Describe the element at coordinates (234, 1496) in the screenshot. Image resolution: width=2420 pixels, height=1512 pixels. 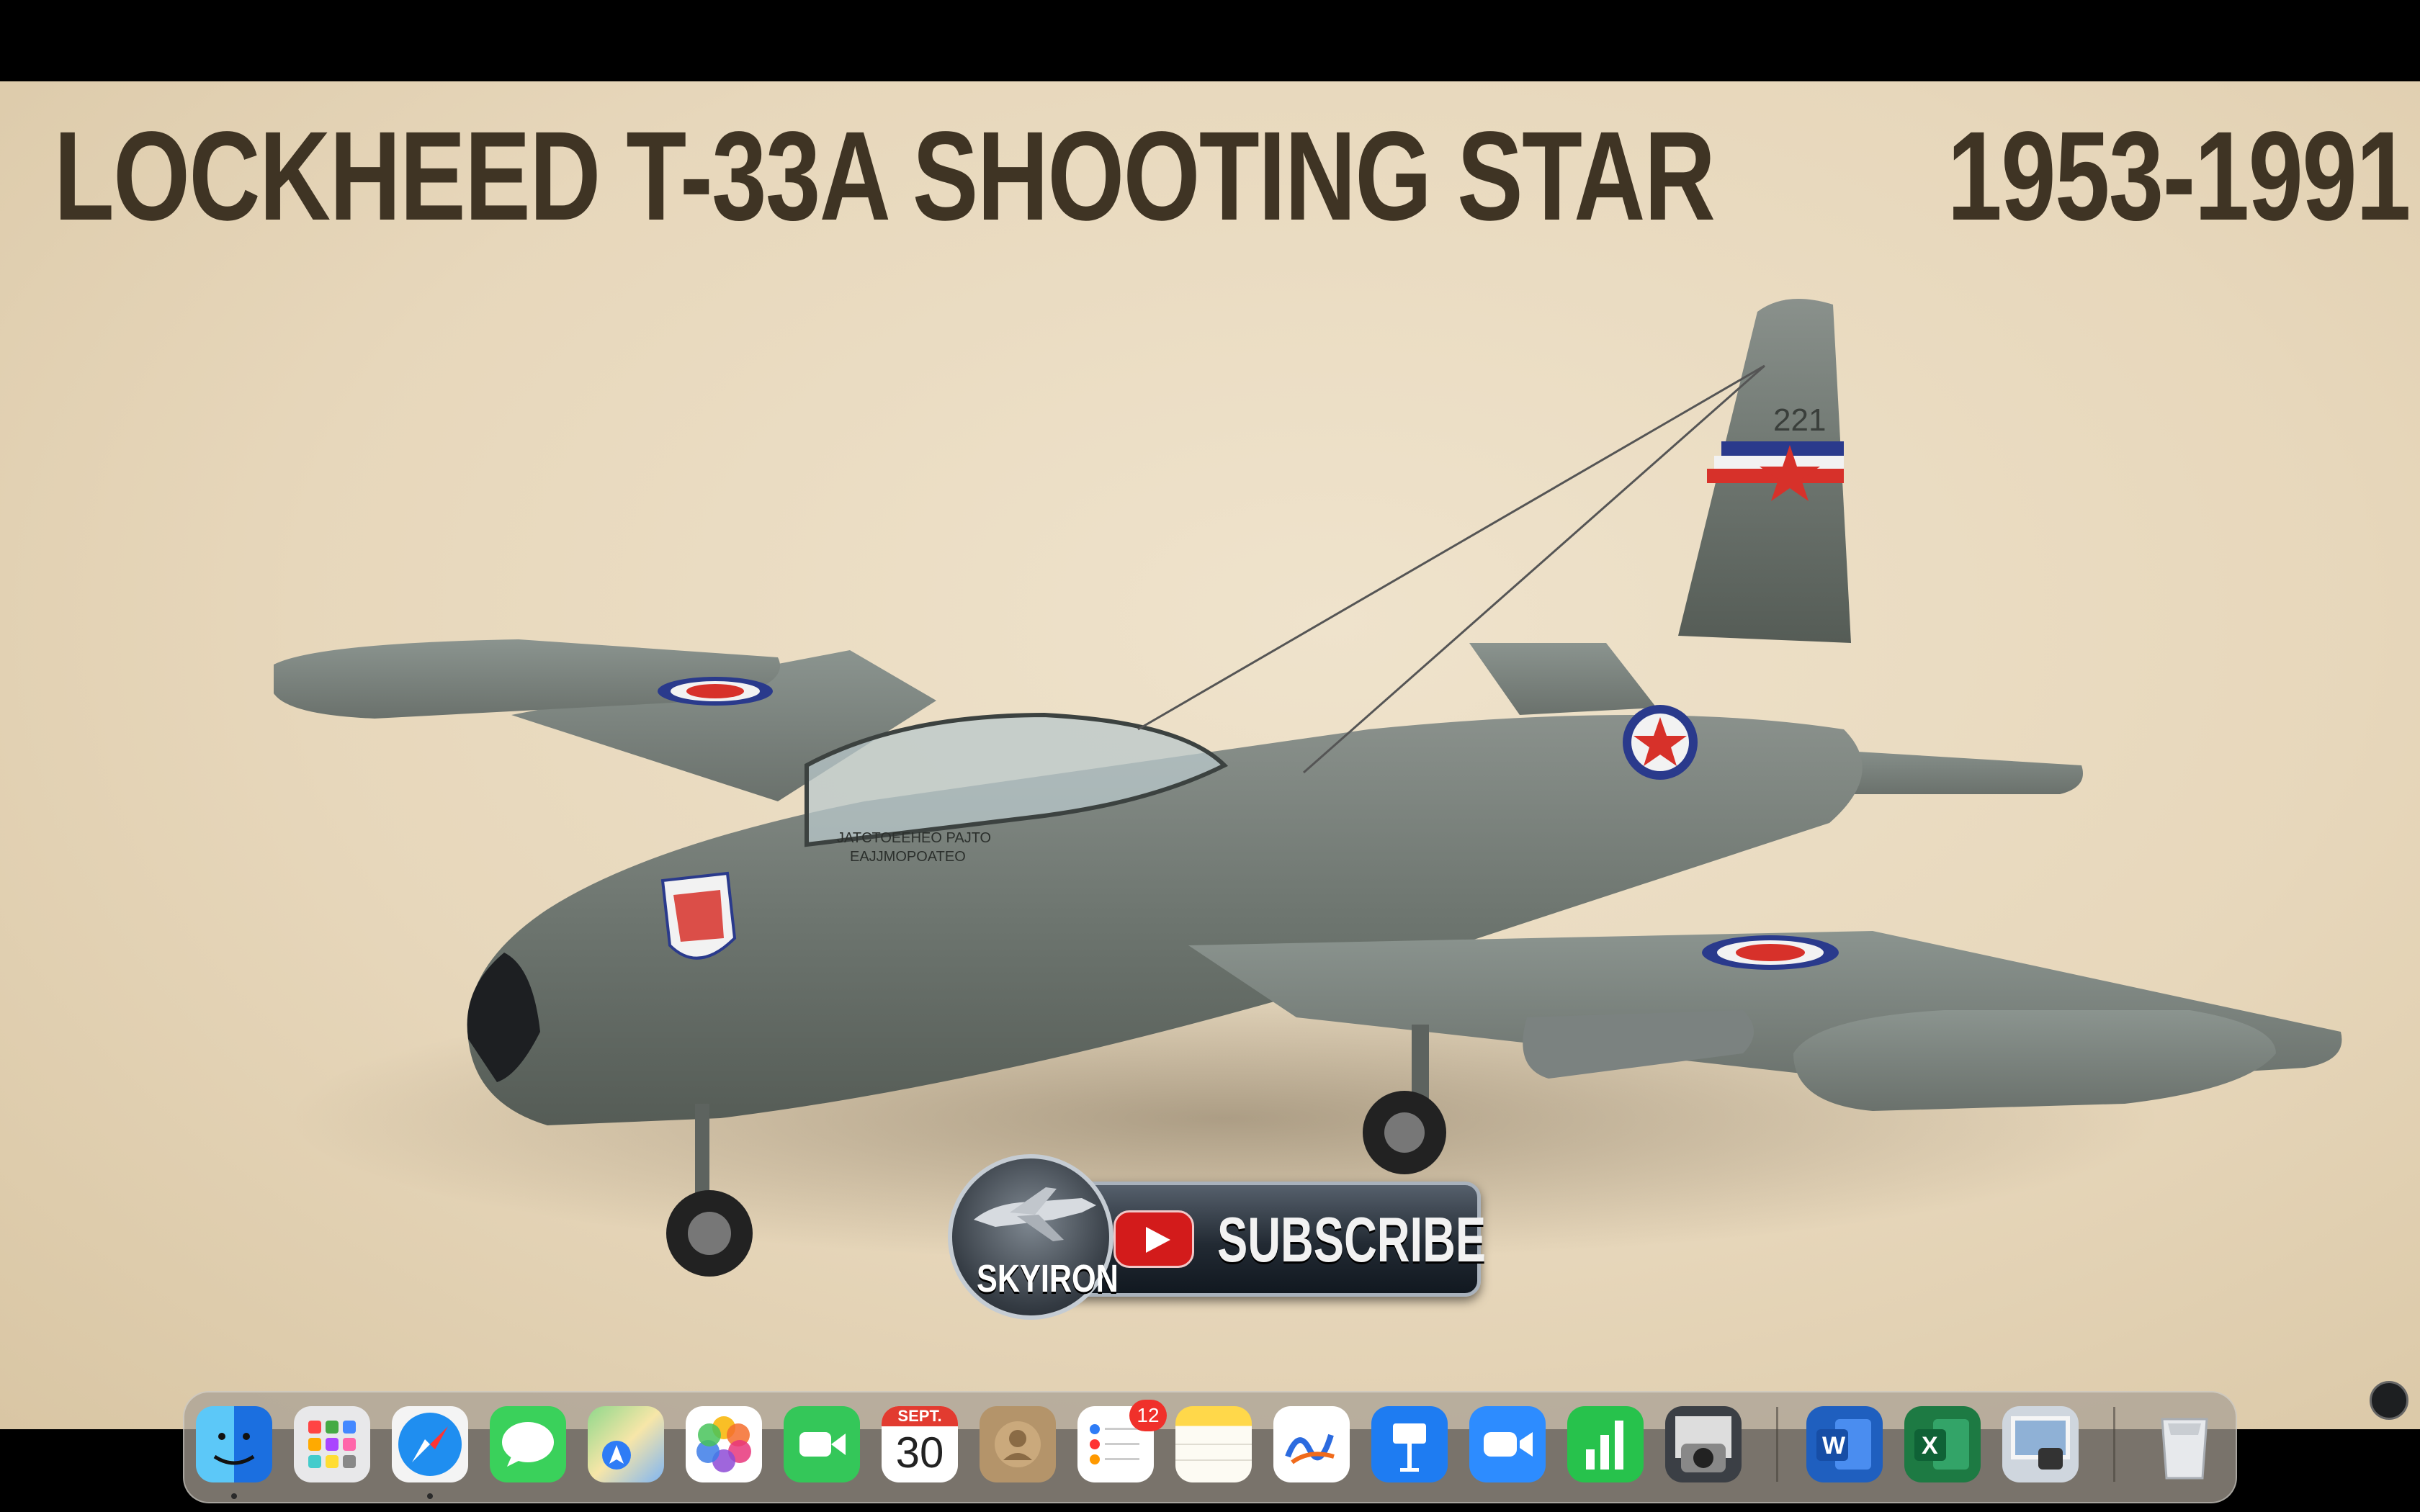
I see `finder-running-indicator` at that location.